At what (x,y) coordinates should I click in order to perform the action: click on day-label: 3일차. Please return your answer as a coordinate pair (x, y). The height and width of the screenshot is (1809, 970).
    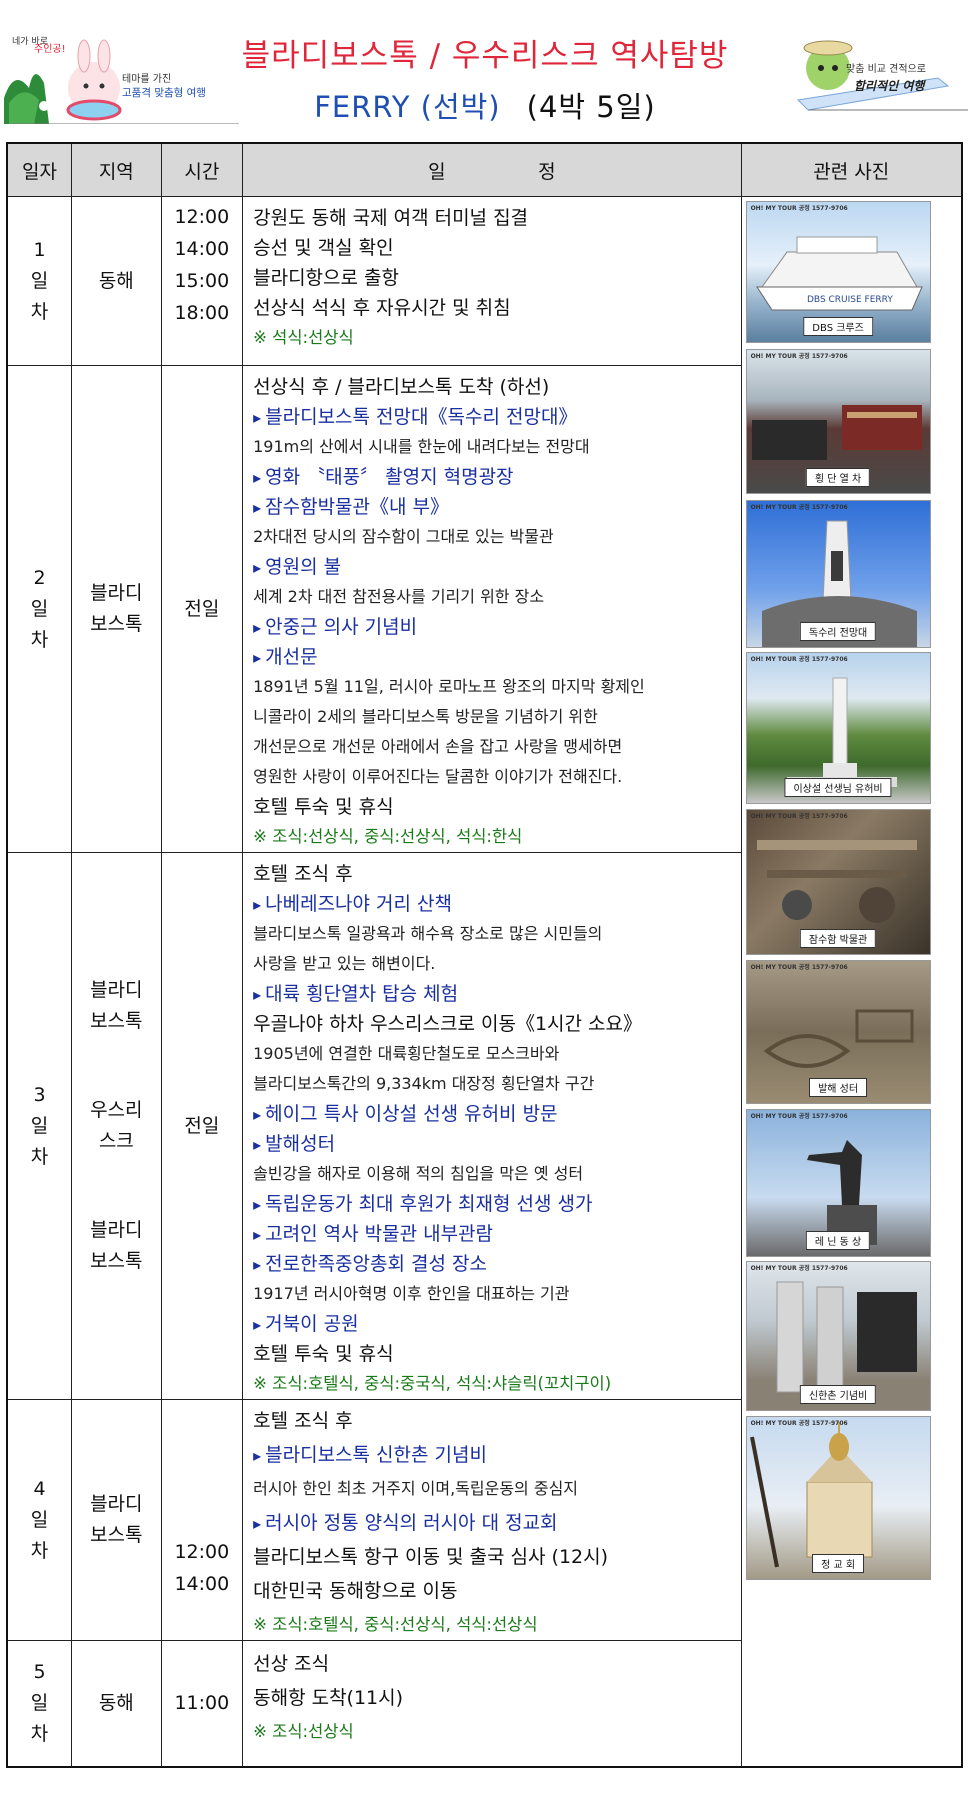
    Looking at the image, I should click on (39, 1126).